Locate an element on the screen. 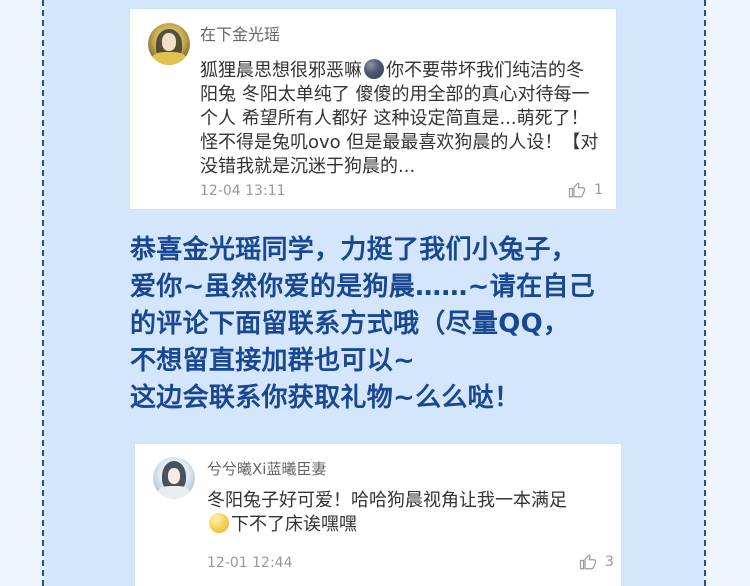 The width and height of the screenshot is (750, 586). like-button: 3 is located at coordinates (596, 562).